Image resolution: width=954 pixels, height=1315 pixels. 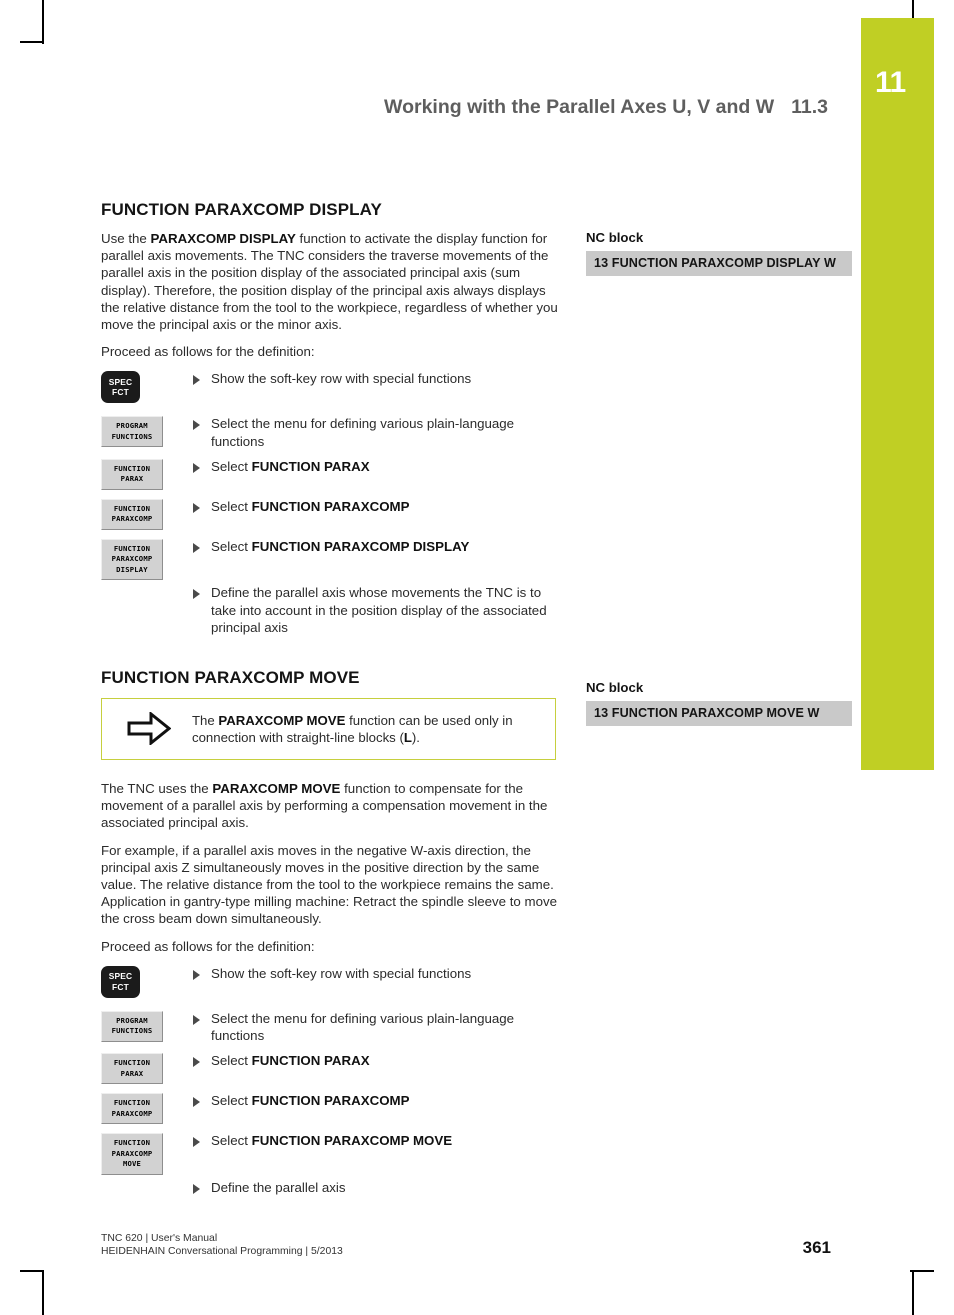 I want to click on key-cell: FUNCTION PARAXCOMP MOVE, so click(x=147, y=1153).